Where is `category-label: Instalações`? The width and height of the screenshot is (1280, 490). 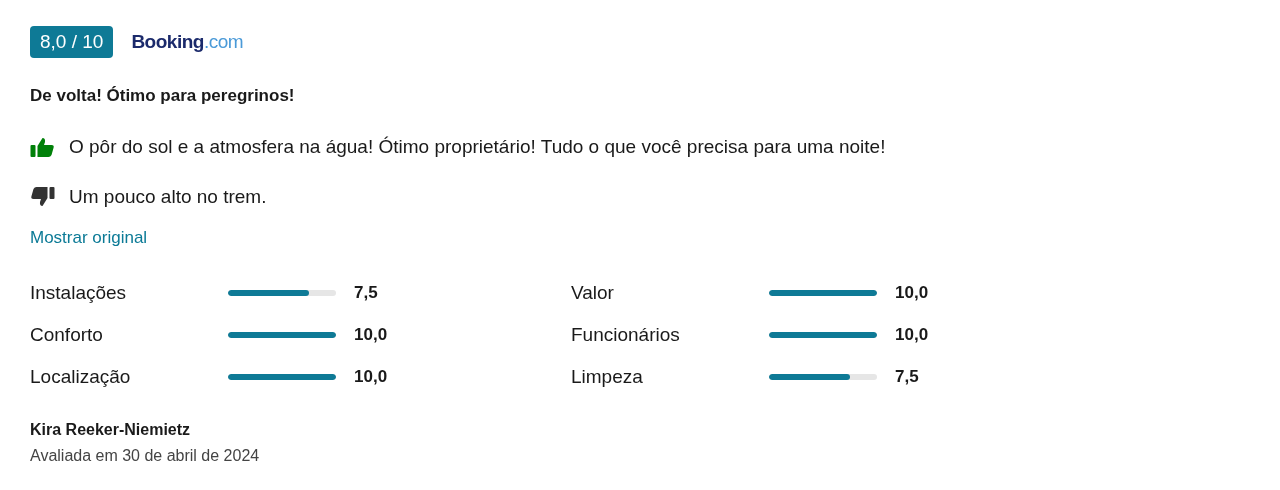 category-label: Instalações is located at coordinates (79, 293).